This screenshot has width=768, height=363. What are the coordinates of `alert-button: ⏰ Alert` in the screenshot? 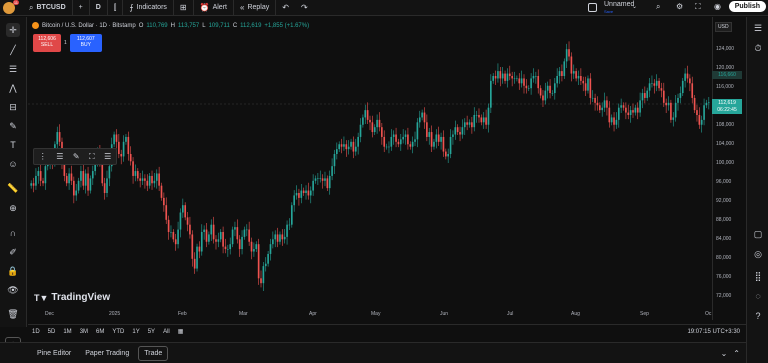 It's located at (214, 8).